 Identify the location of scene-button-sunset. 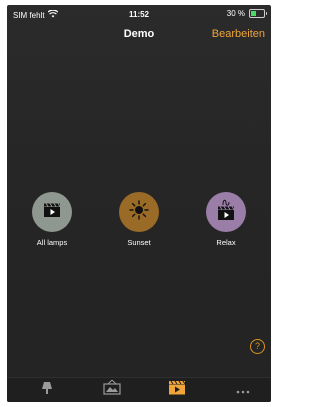
(139, 212).